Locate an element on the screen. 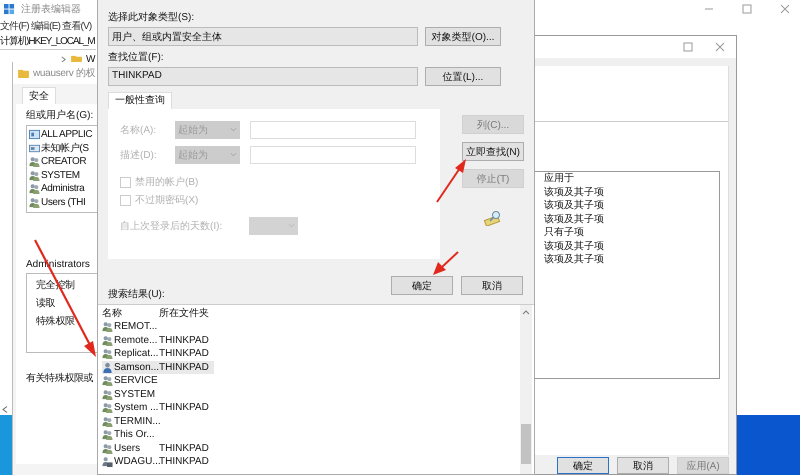 This screenshot has width=800, height=475. tree-item: W is located at coordinates (91, 59).